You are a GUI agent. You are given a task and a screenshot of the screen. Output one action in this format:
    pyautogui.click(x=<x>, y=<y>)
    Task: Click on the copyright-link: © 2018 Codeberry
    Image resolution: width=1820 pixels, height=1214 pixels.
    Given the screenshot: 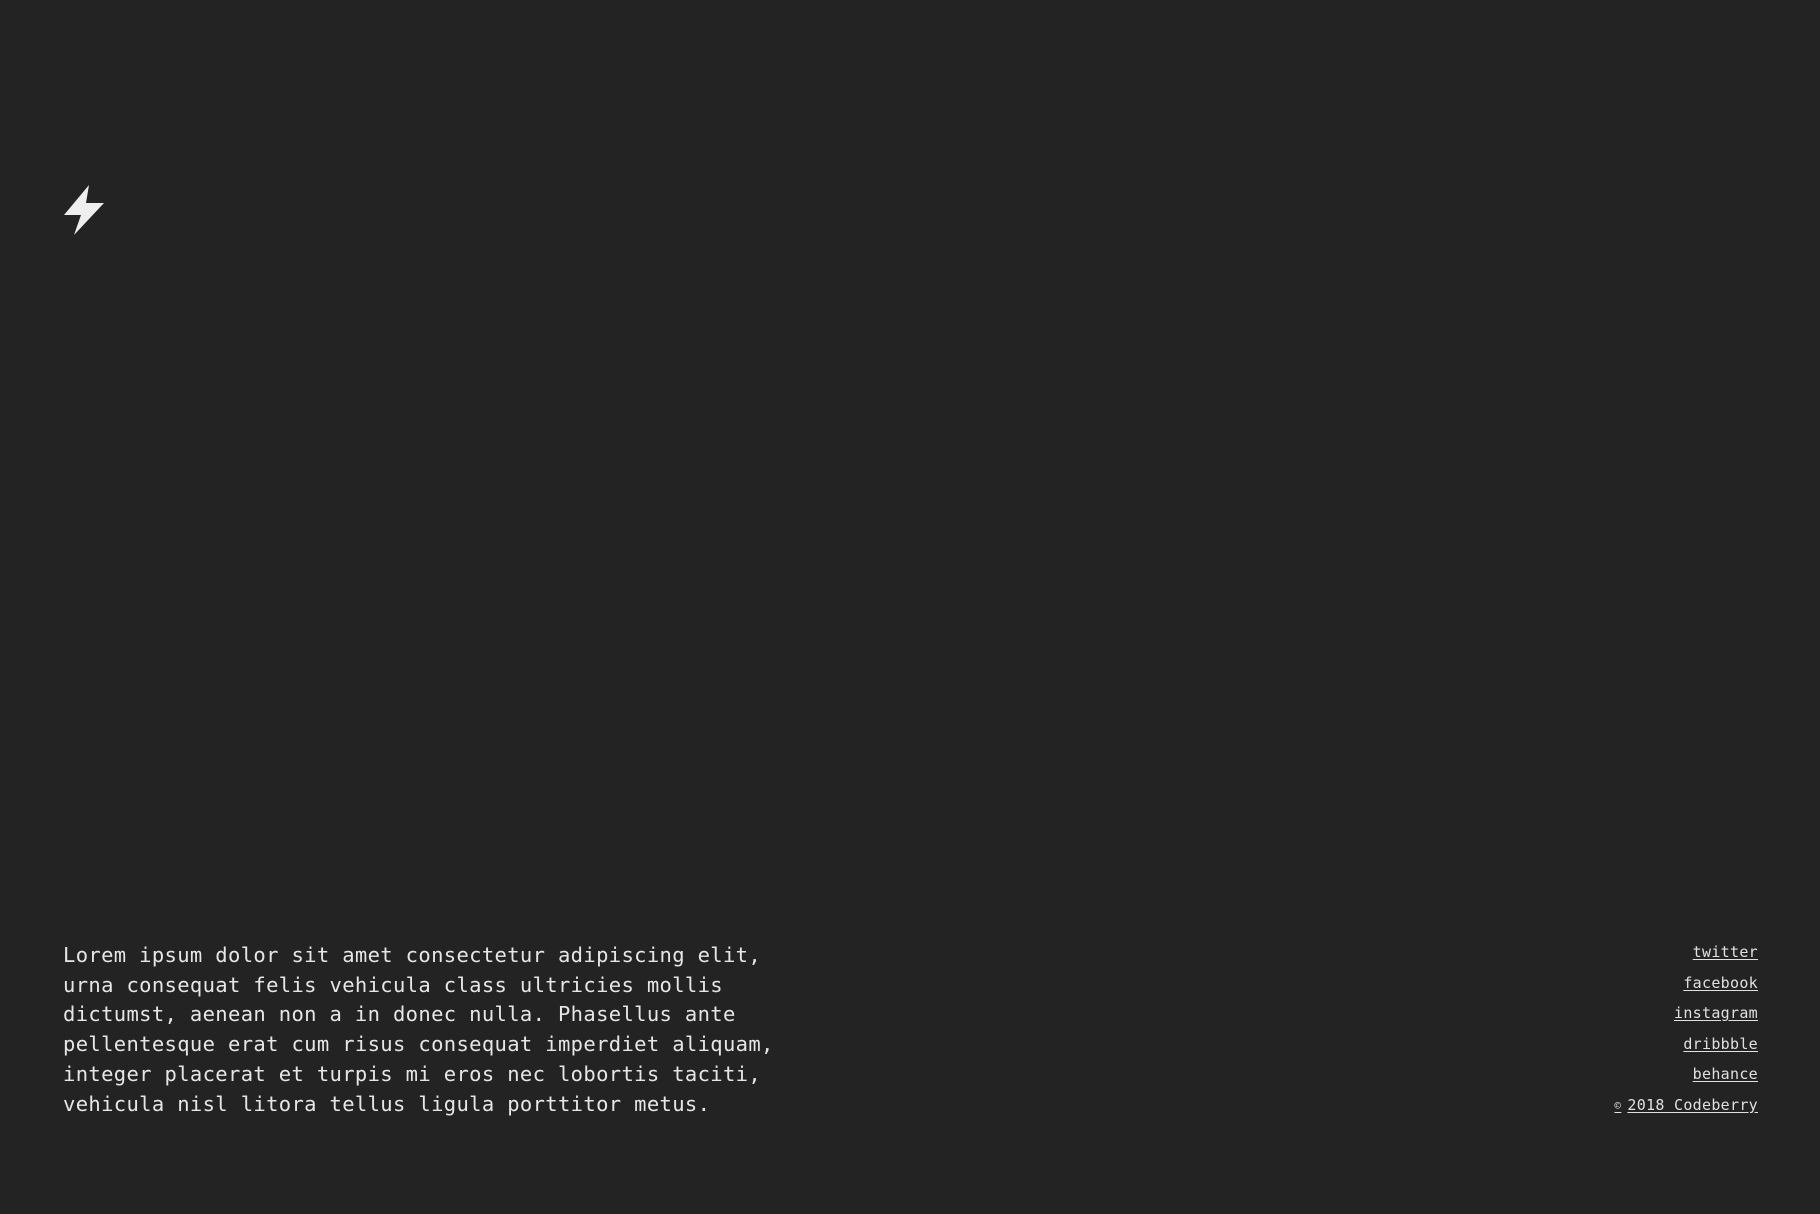 What is the action you would take?
    pyautogui.click(x=1686, y=1105)
    